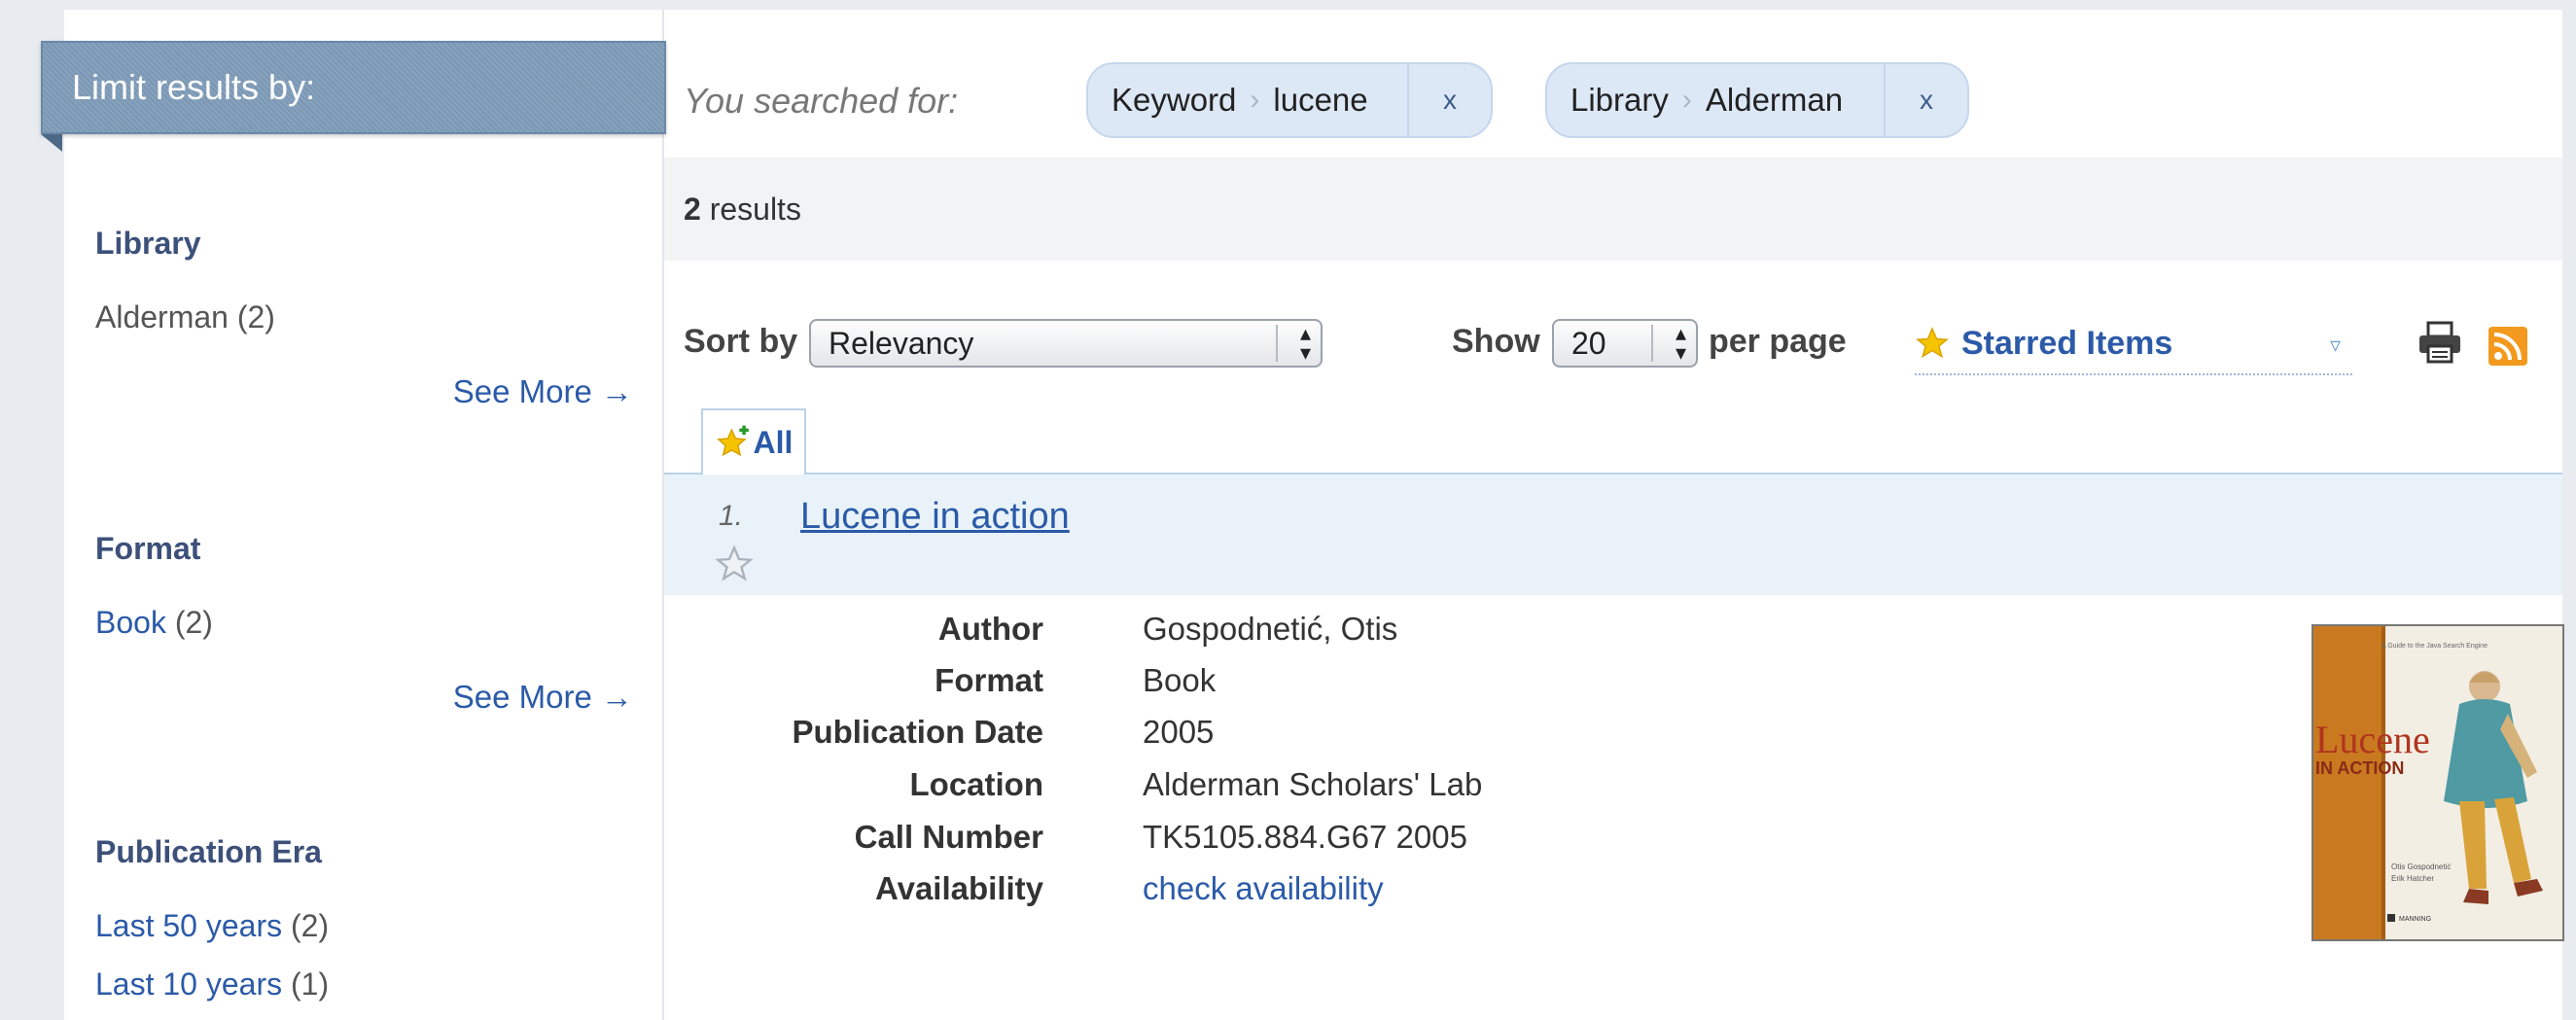  Describe the element at coordinates (732, 516) in the screenshot. I see `result-number: 1.` at that location.